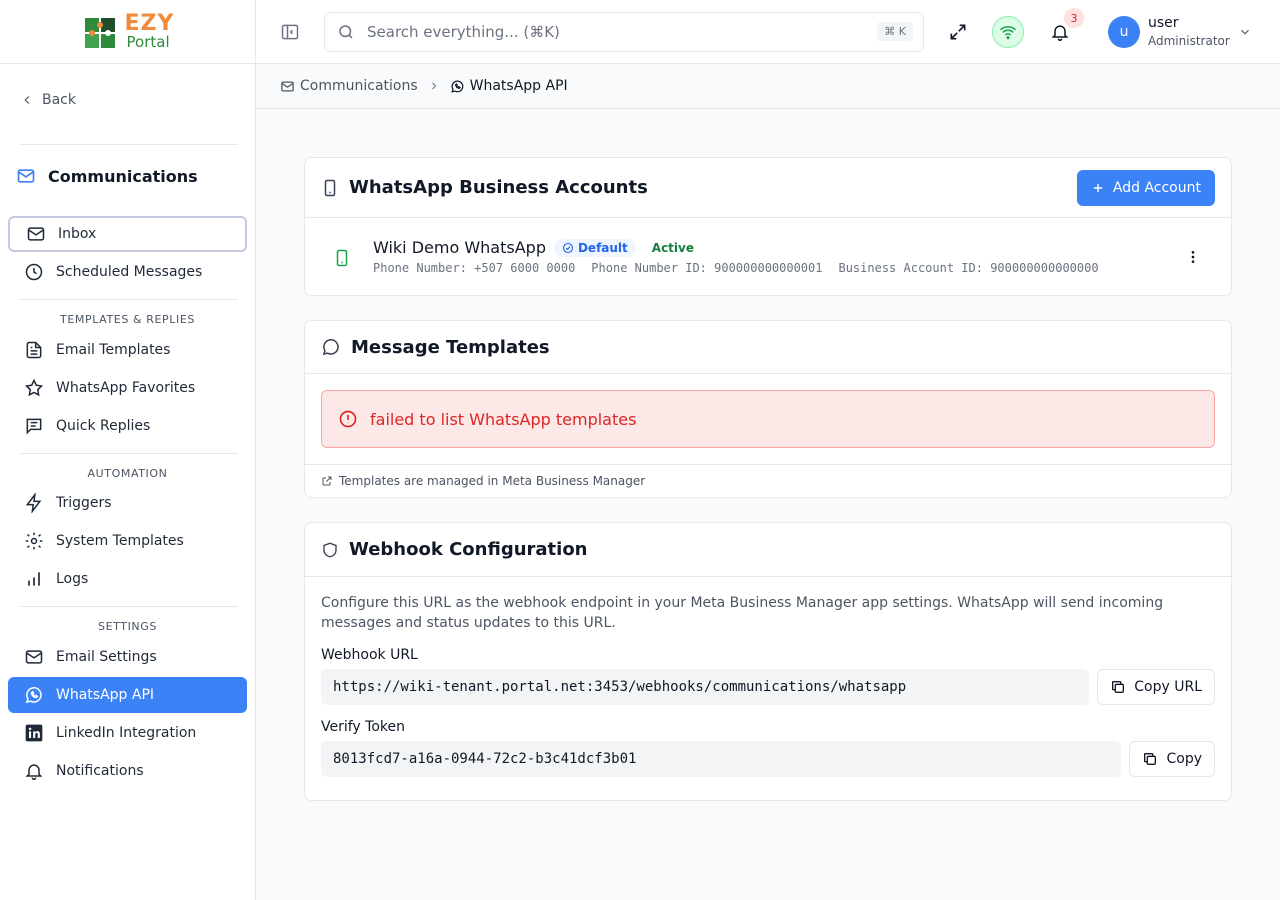  What do you see at coordinates (721, 759) in the screenshot?
I see `verify-token-value: 8013fcd7-a16a-0944-72c2-b3c41dcf3b01` at bounding box center [721, 759].